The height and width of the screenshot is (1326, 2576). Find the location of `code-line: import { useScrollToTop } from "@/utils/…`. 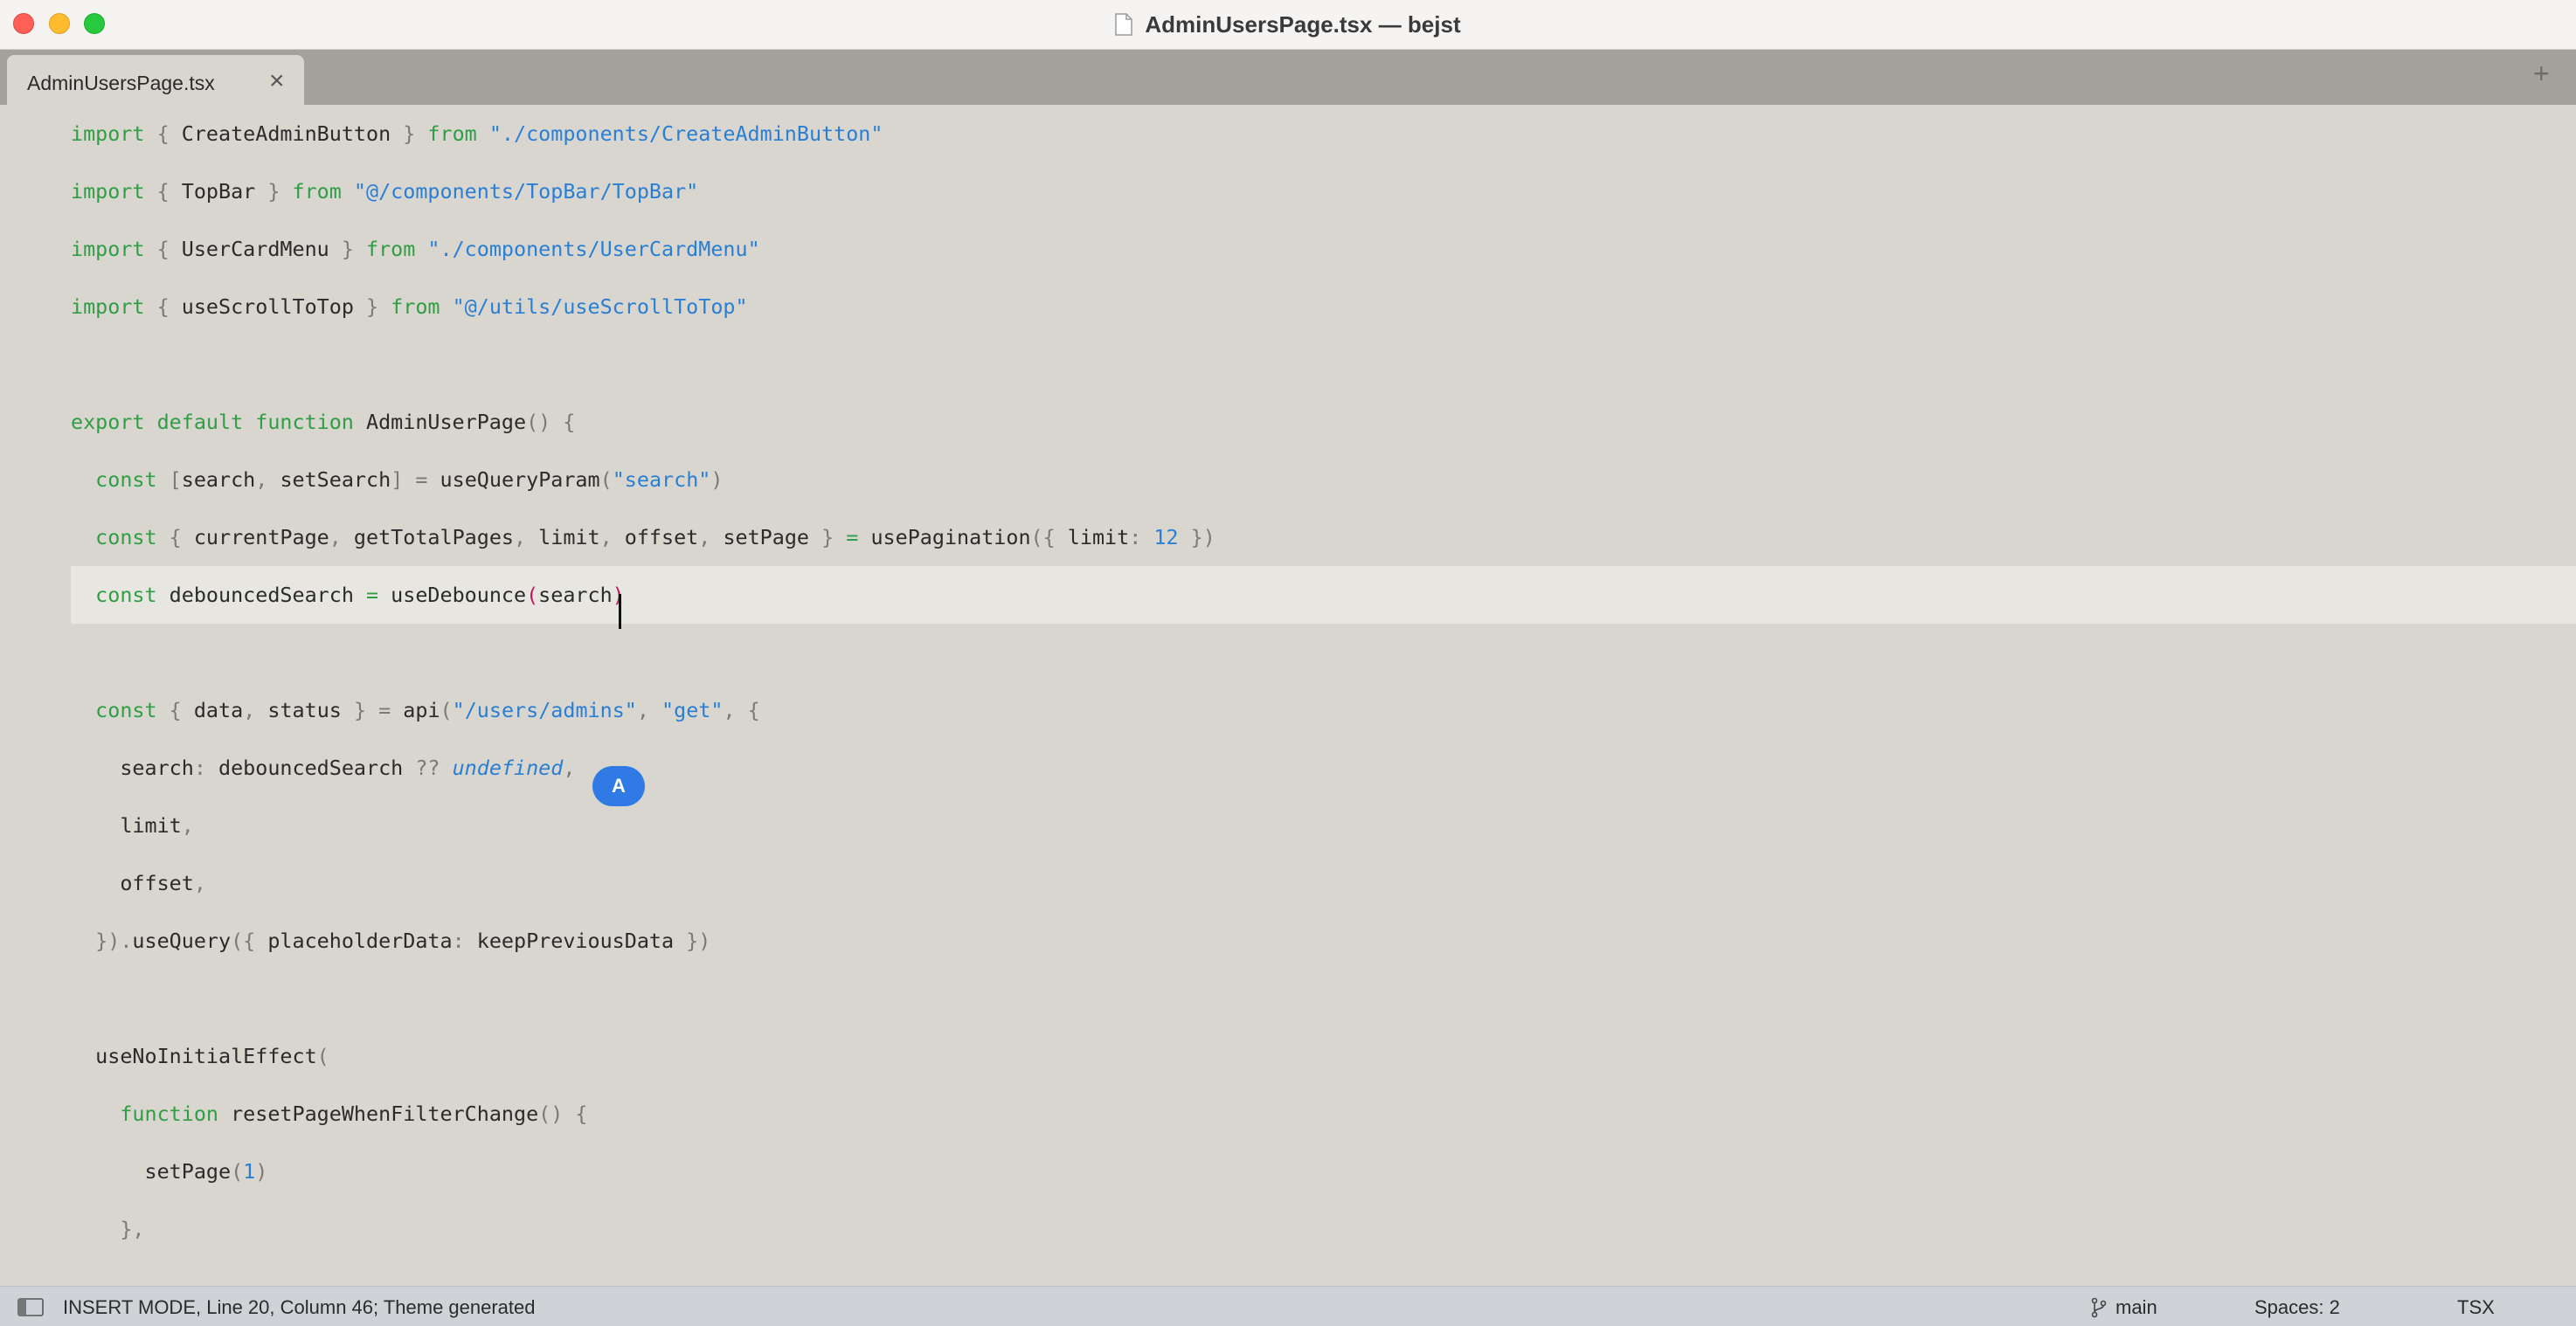

code-line: import { useScrollToTop } from "@/utils/… is located at coordinates (1323, 306).